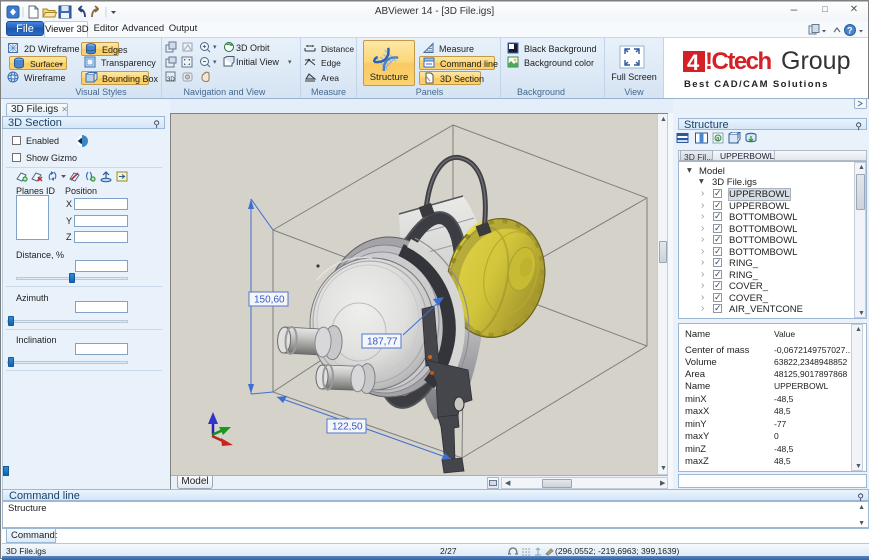  I want to click on svg-text: 187,77, so click(382, 342).